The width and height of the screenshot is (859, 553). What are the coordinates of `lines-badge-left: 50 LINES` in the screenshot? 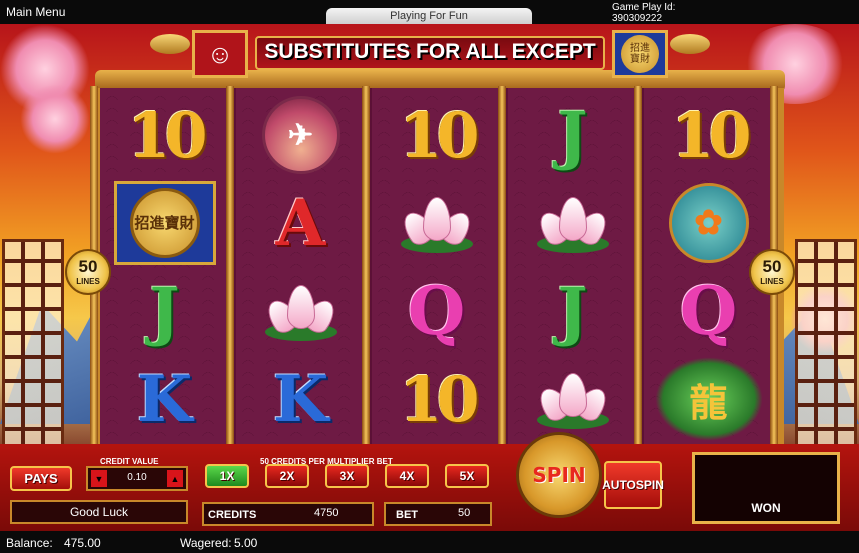 It's located at (88, 272).